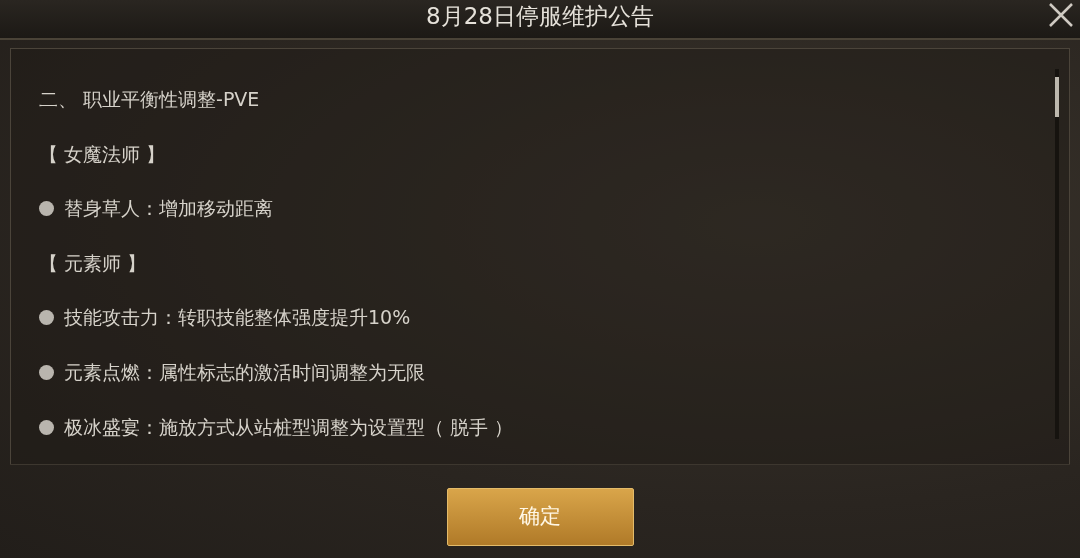 The height and width of the screenshot is (558, 1080). Describe the element at coordinates (93, 262) in the screenshot. I see `class-heading: 【 元素师 】` at that location.